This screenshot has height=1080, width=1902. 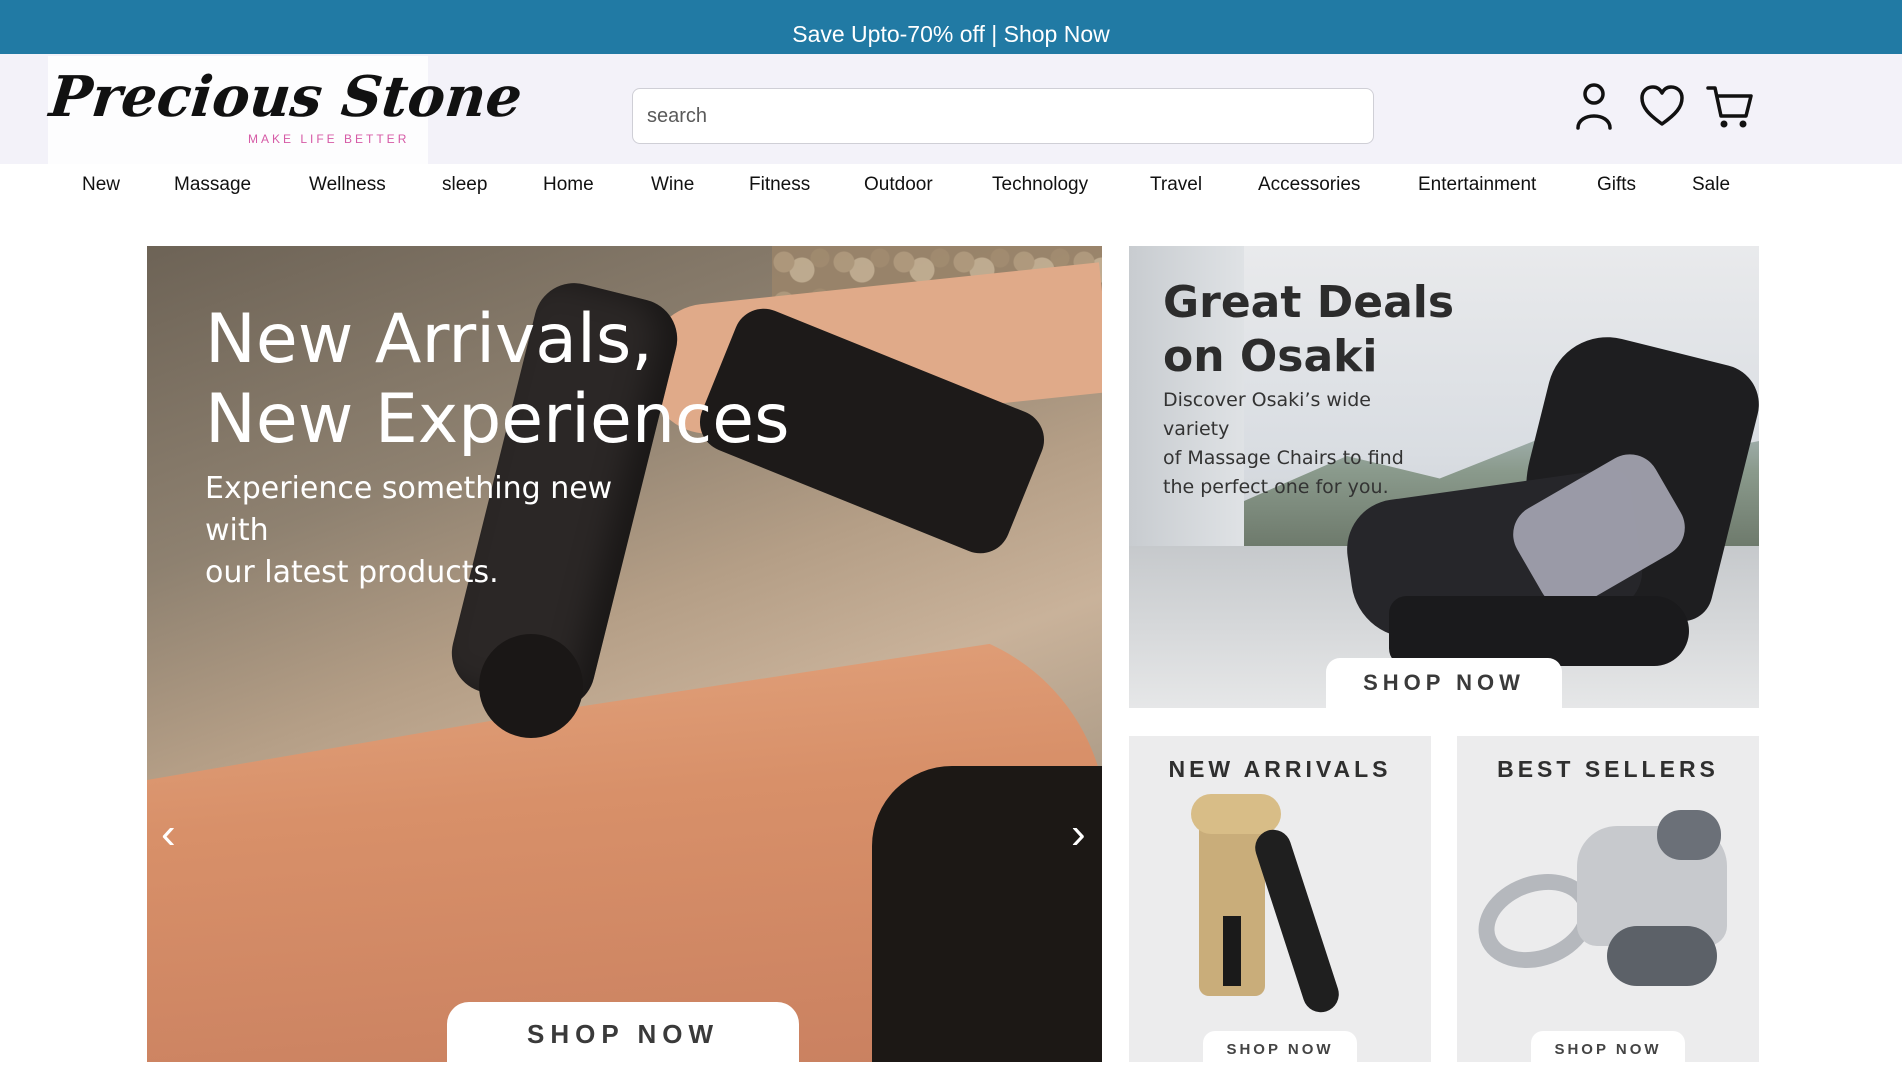 What do you see at coordinates (531, 686) in the screenshot?
I see `hero-image-massage-gun-head` at bounding box center [531, 686].